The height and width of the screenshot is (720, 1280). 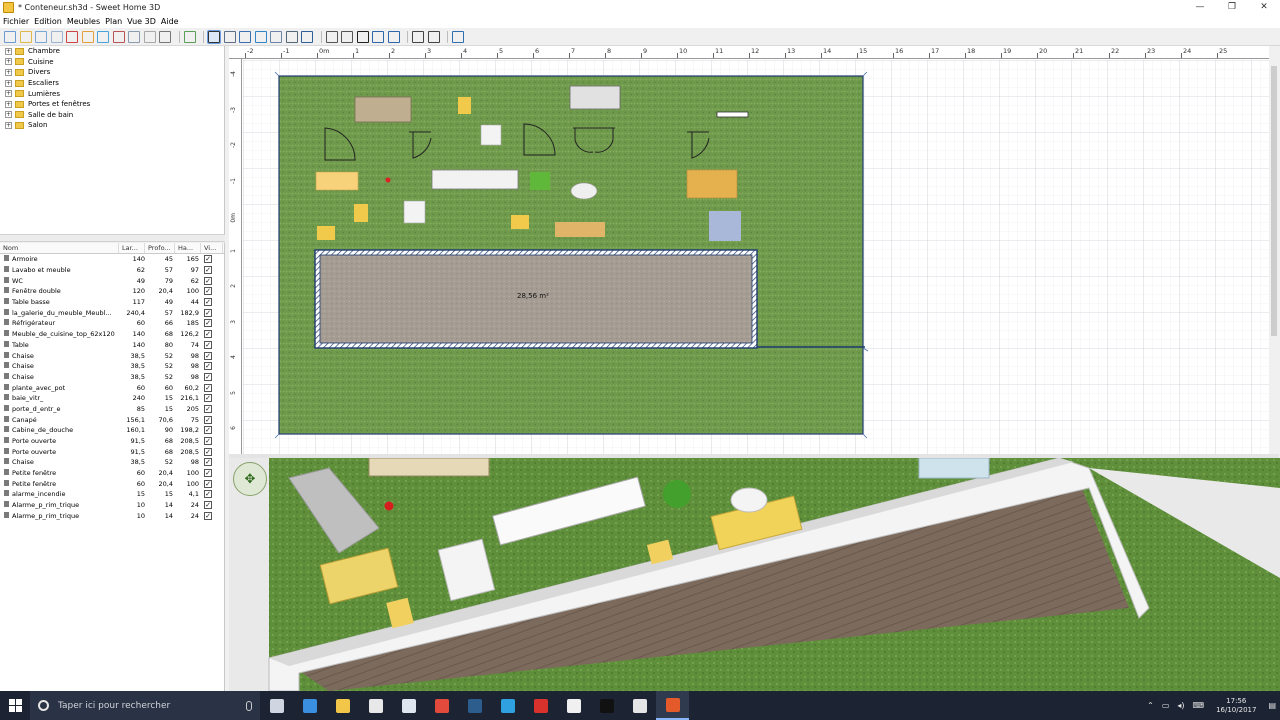 What do you see at coordinates (378, 36) in the screenshot?
I see `zoom-in-icon` at bounding box center [378, 36].